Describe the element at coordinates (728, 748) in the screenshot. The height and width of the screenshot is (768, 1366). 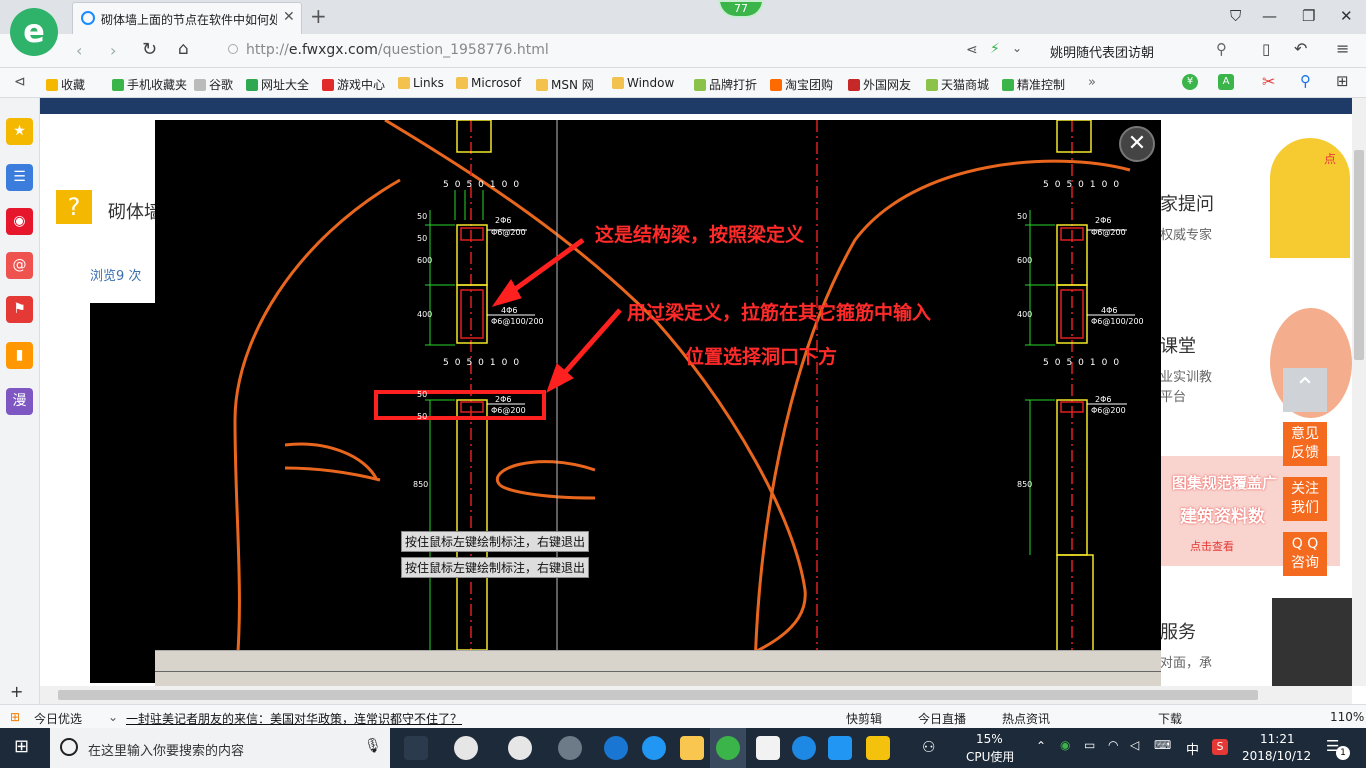
I see `active-browser-task` at that location.